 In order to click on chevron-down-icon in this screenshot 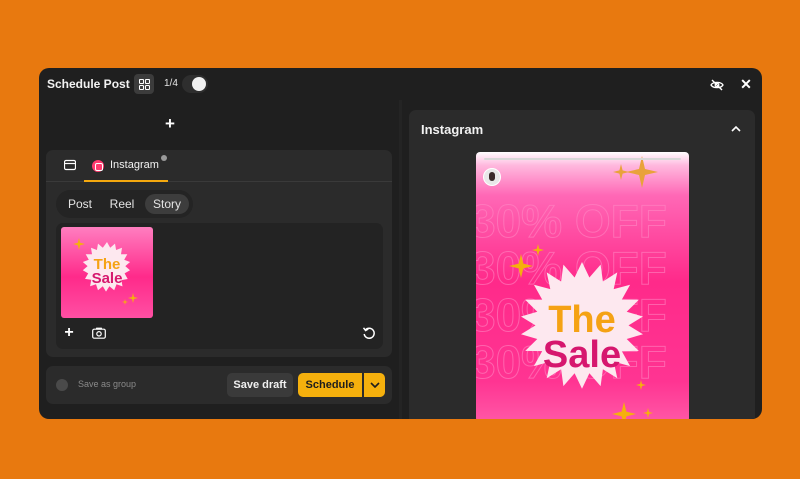, I will do `click(374, 385)`.